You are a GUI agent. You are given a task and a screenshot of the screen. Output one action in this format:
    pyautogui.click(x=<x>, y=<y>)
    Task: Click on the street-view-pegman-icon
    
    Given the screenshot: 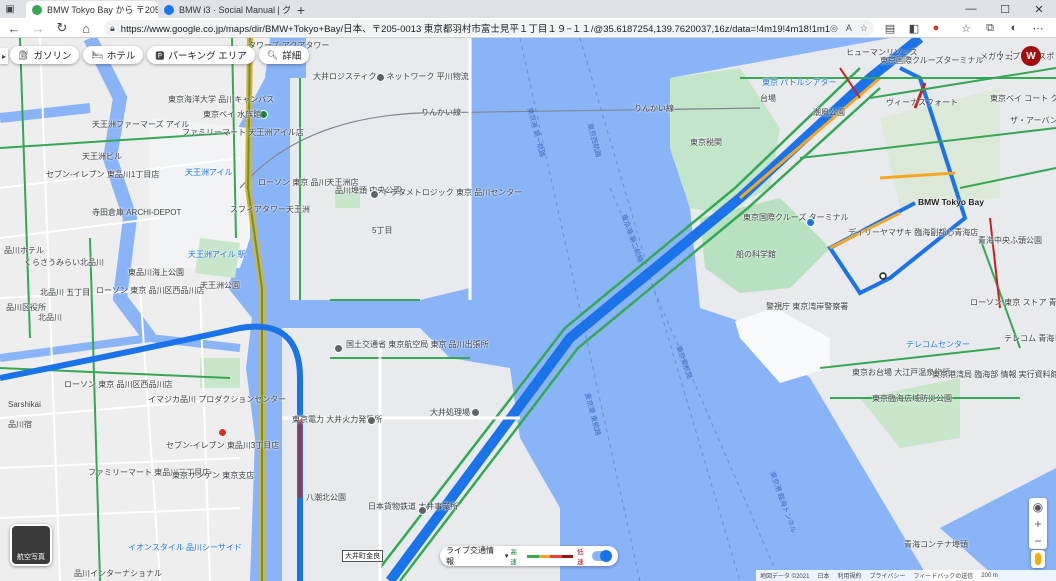 What is the action you would take?
    pyautogui.click(x=1038, y=559)
    